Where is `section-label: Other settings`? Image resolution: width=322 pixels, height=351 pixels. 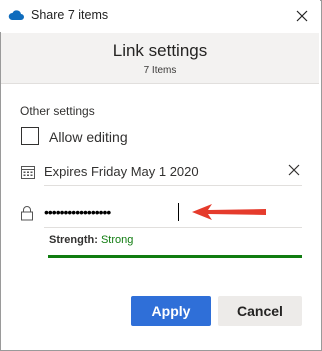 section-label: Other settings is located at coordinates (57, 111).